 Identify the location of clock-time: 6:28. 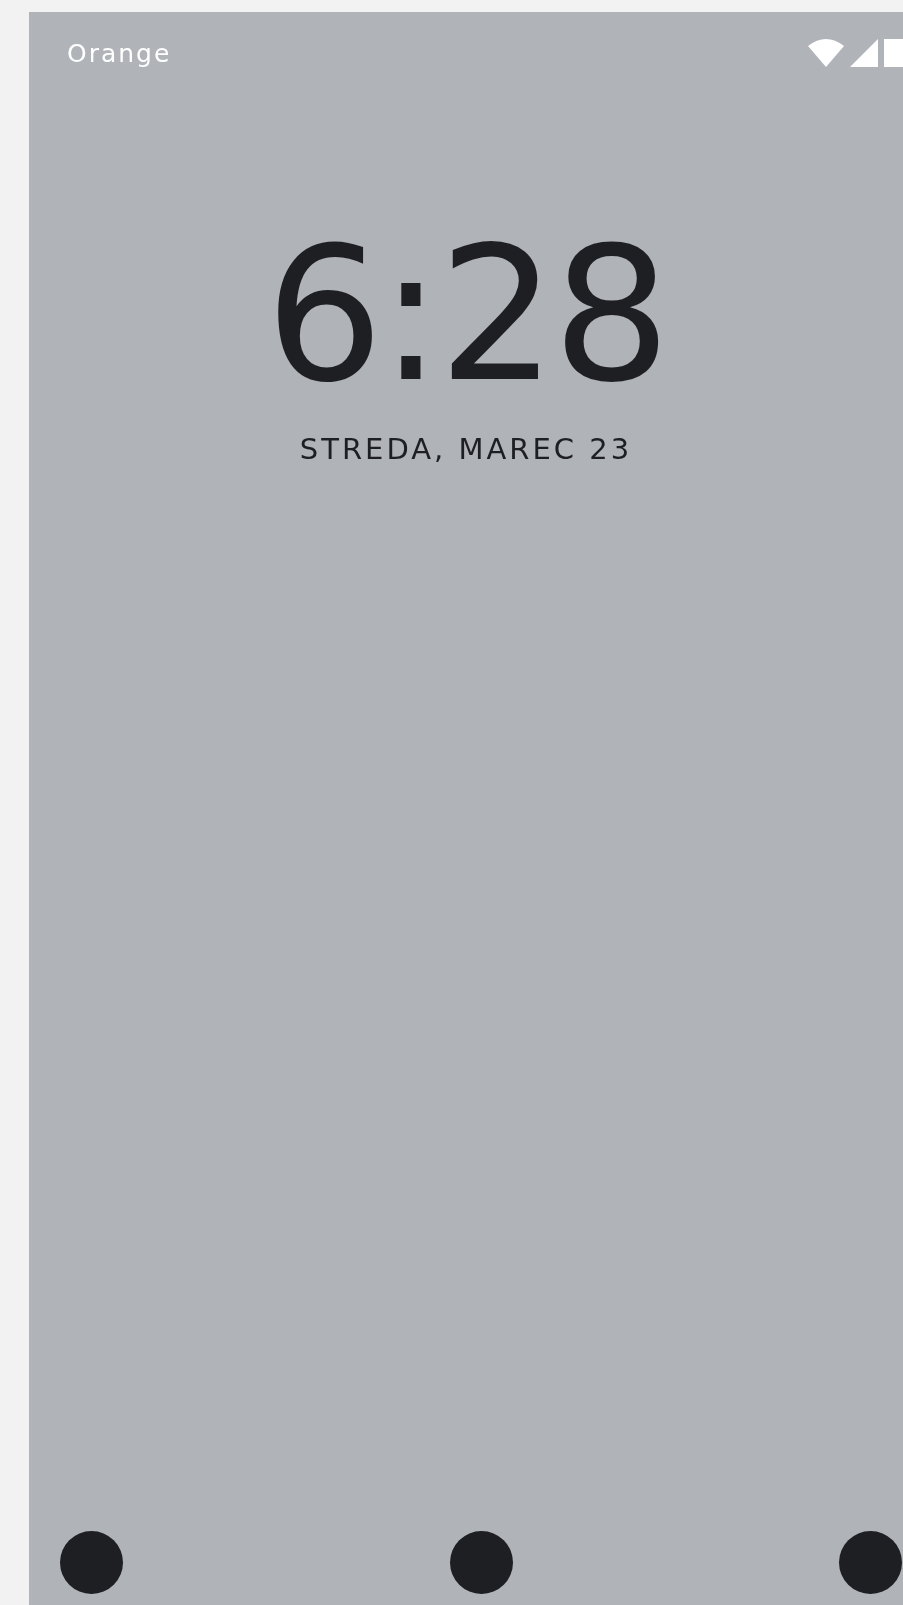
(466, 315).